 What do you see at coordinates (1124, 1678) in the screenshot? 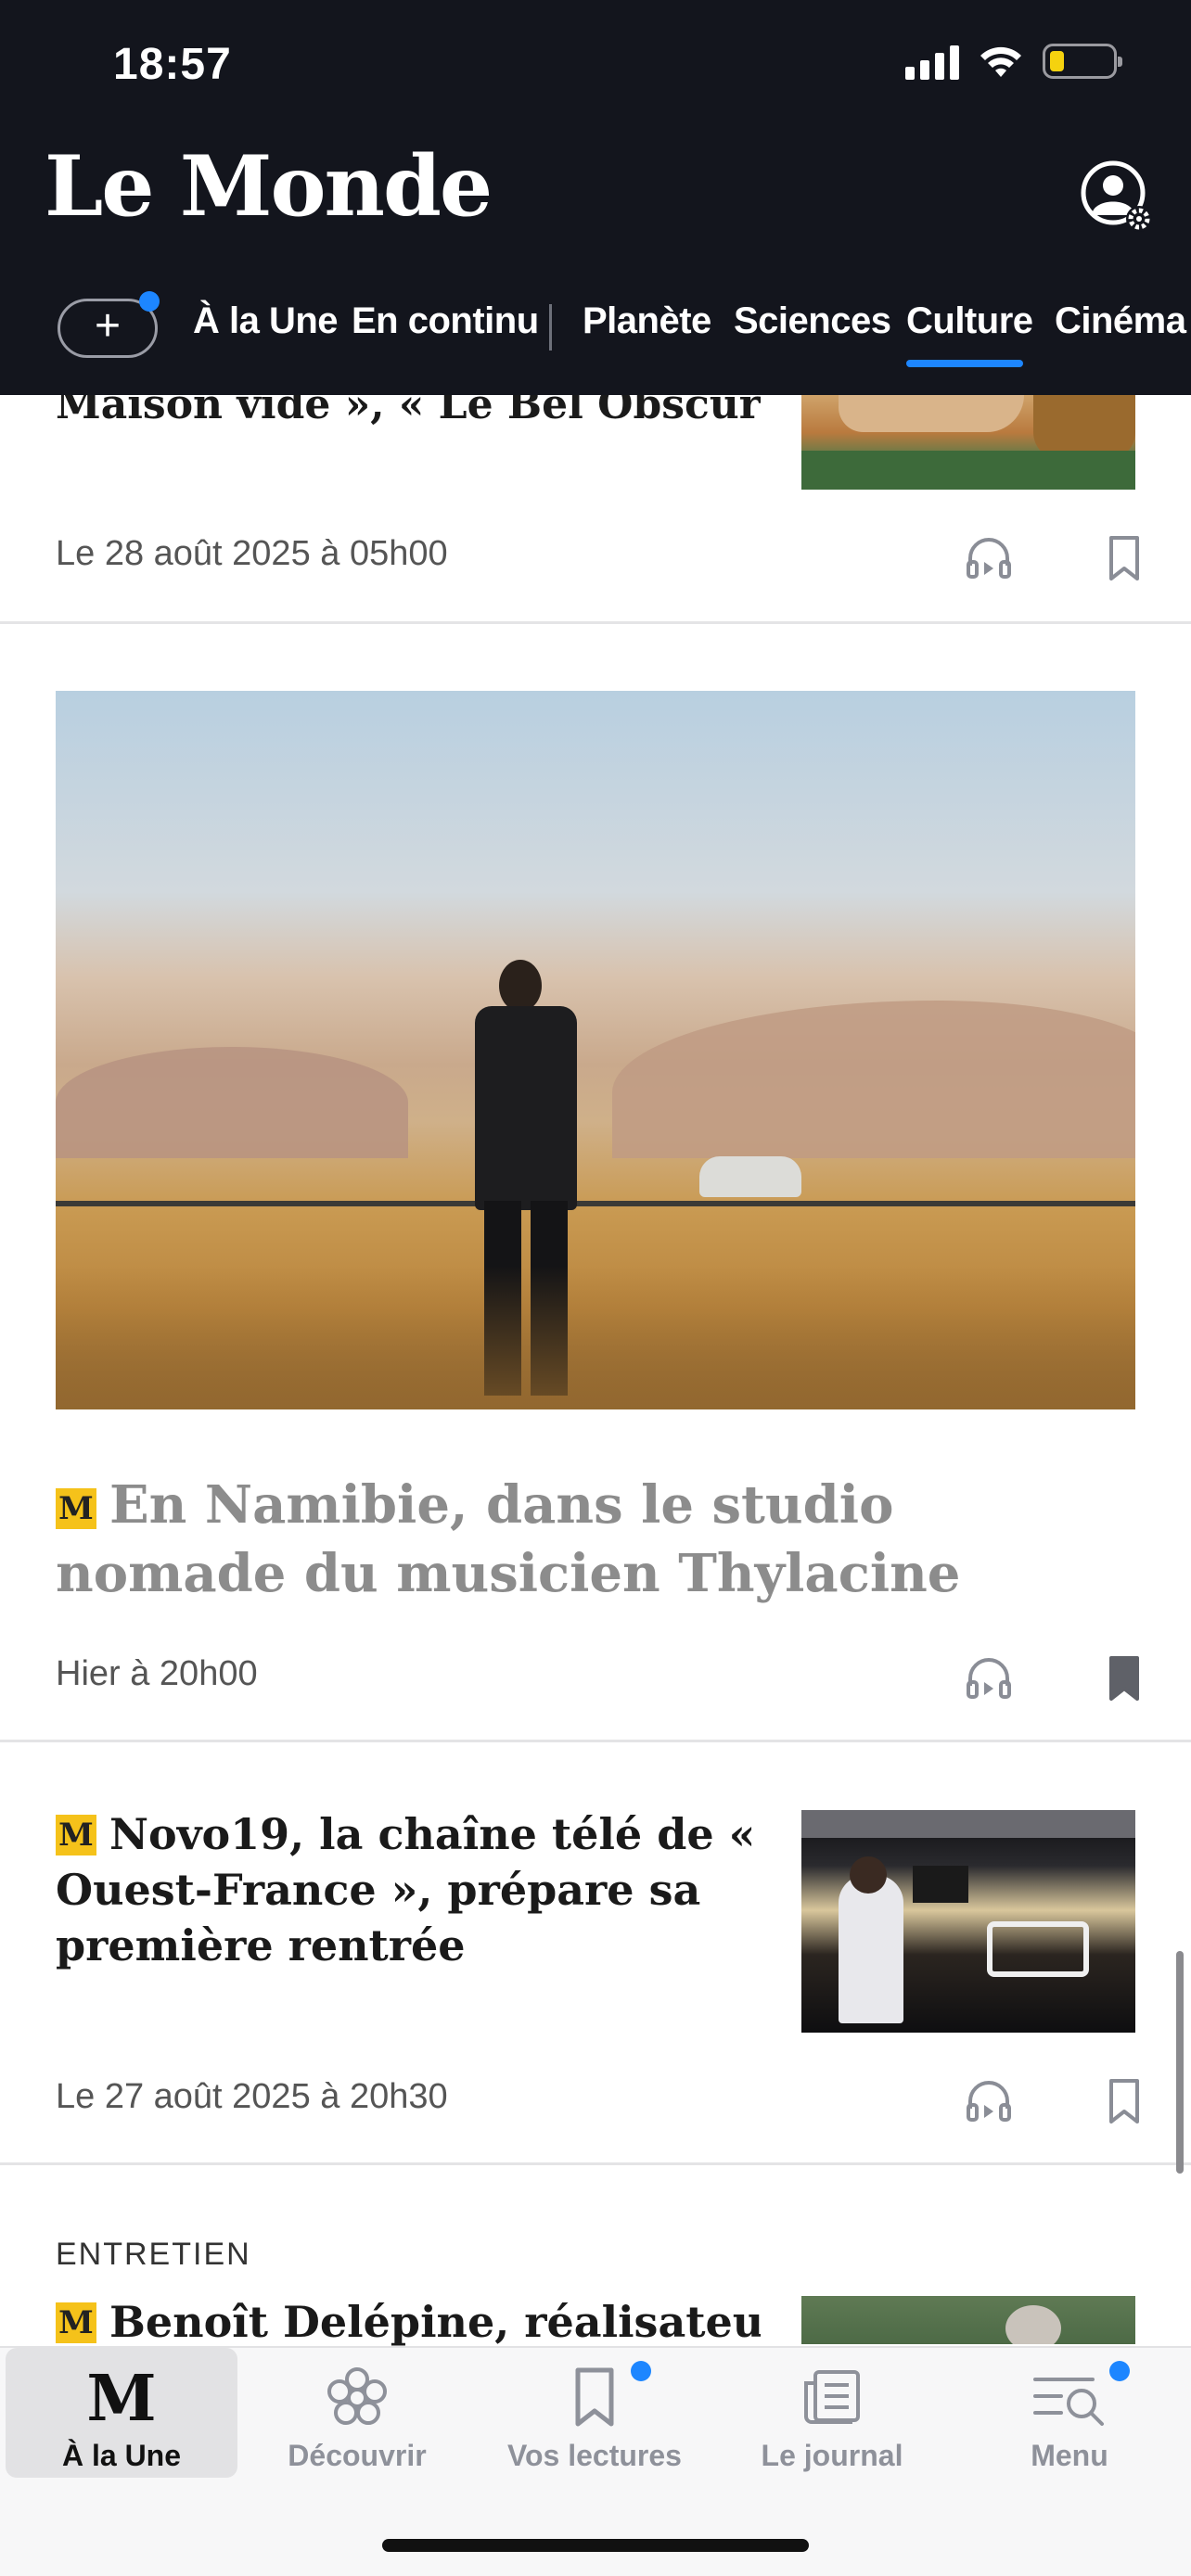
I see `bookmark-filled-icon` at bounding box center [1124, 1678].